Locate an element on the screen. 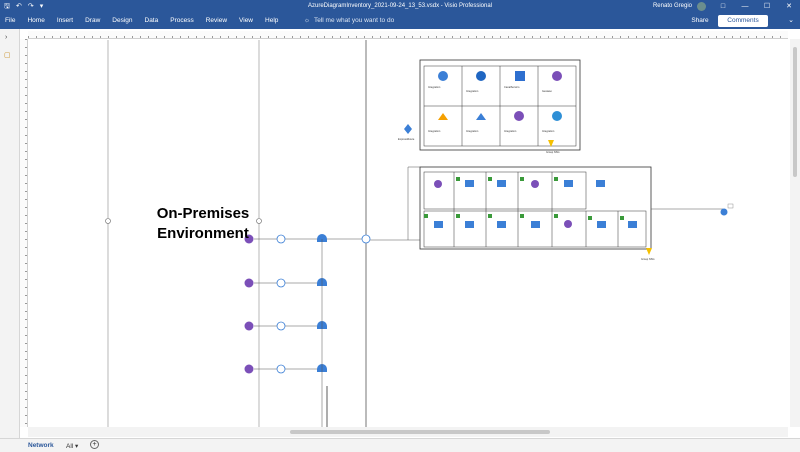 The image size is (800, 452). tell-me-search: ☼ Tell me what you want to do is located at coordinates (349, 20).